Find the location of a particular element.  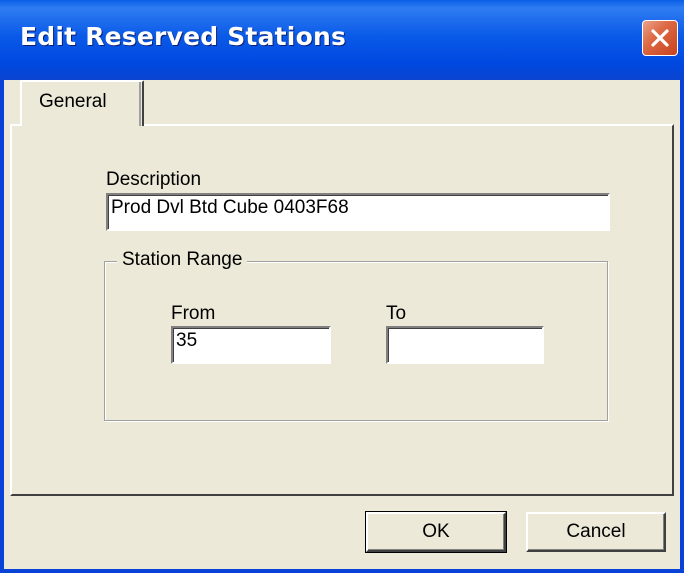

to-label: To is located at coordinates (396, 313).